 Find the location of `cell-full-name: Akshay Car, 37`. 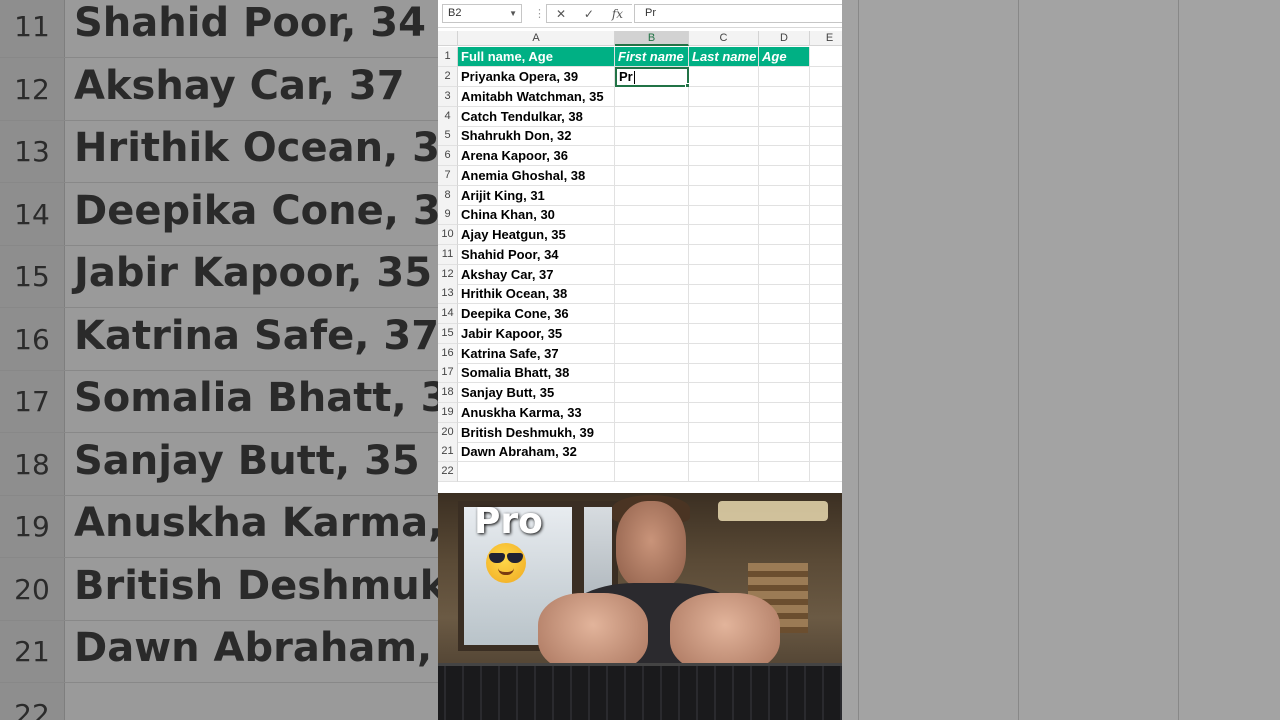

cell-full-name: Akshay Car, 37 is located at coordinates (536, 274).